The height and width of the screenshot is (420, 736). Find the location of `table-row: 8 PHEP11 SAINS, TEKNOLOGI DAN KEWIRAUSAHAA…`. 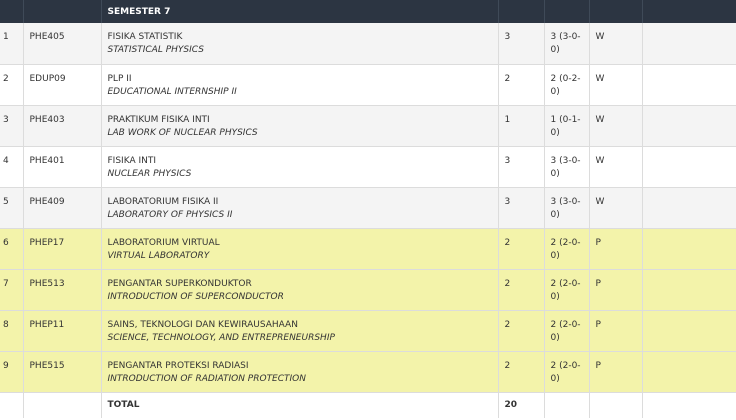

table-row: 8 PHEP11 SAINS, TEKNOLOGI DAN KEWIRAUSAHAA… is located at coordinates (368, 331).